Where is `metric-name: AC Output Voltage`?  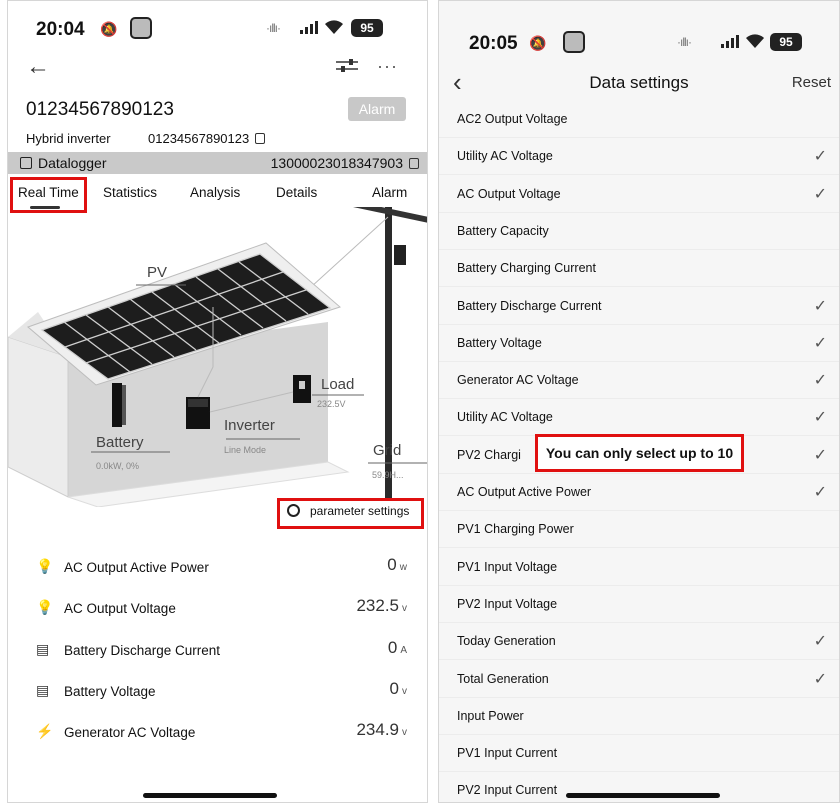 metric-name: AC Output Voltage is located at coordinates (120, 608).